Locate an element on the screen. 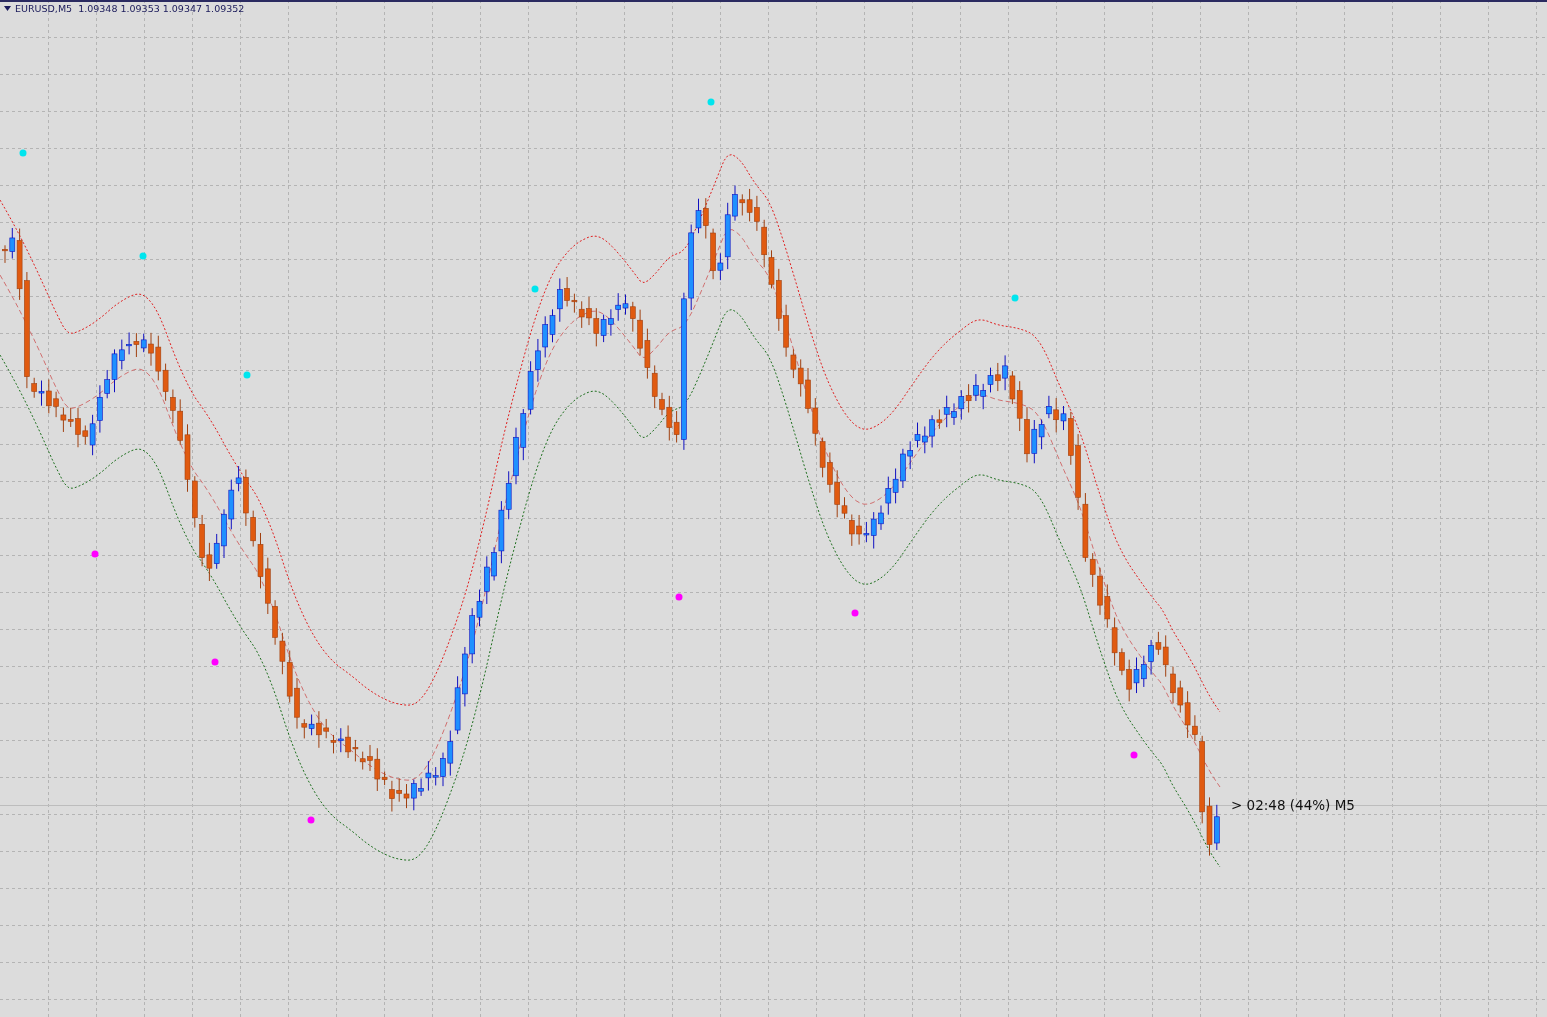  triangle-icon is located at coordinates (7, 8).